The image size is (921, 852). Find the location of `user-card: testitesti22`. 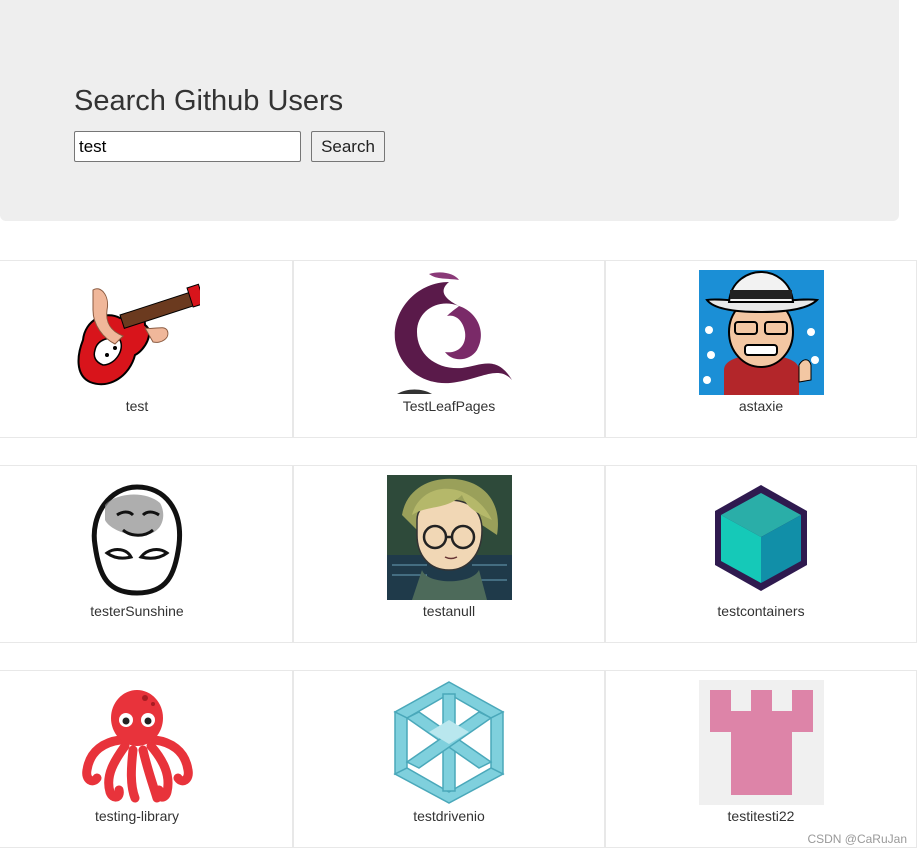

user-card: testitesti22 is located at coordinates (761, 759).